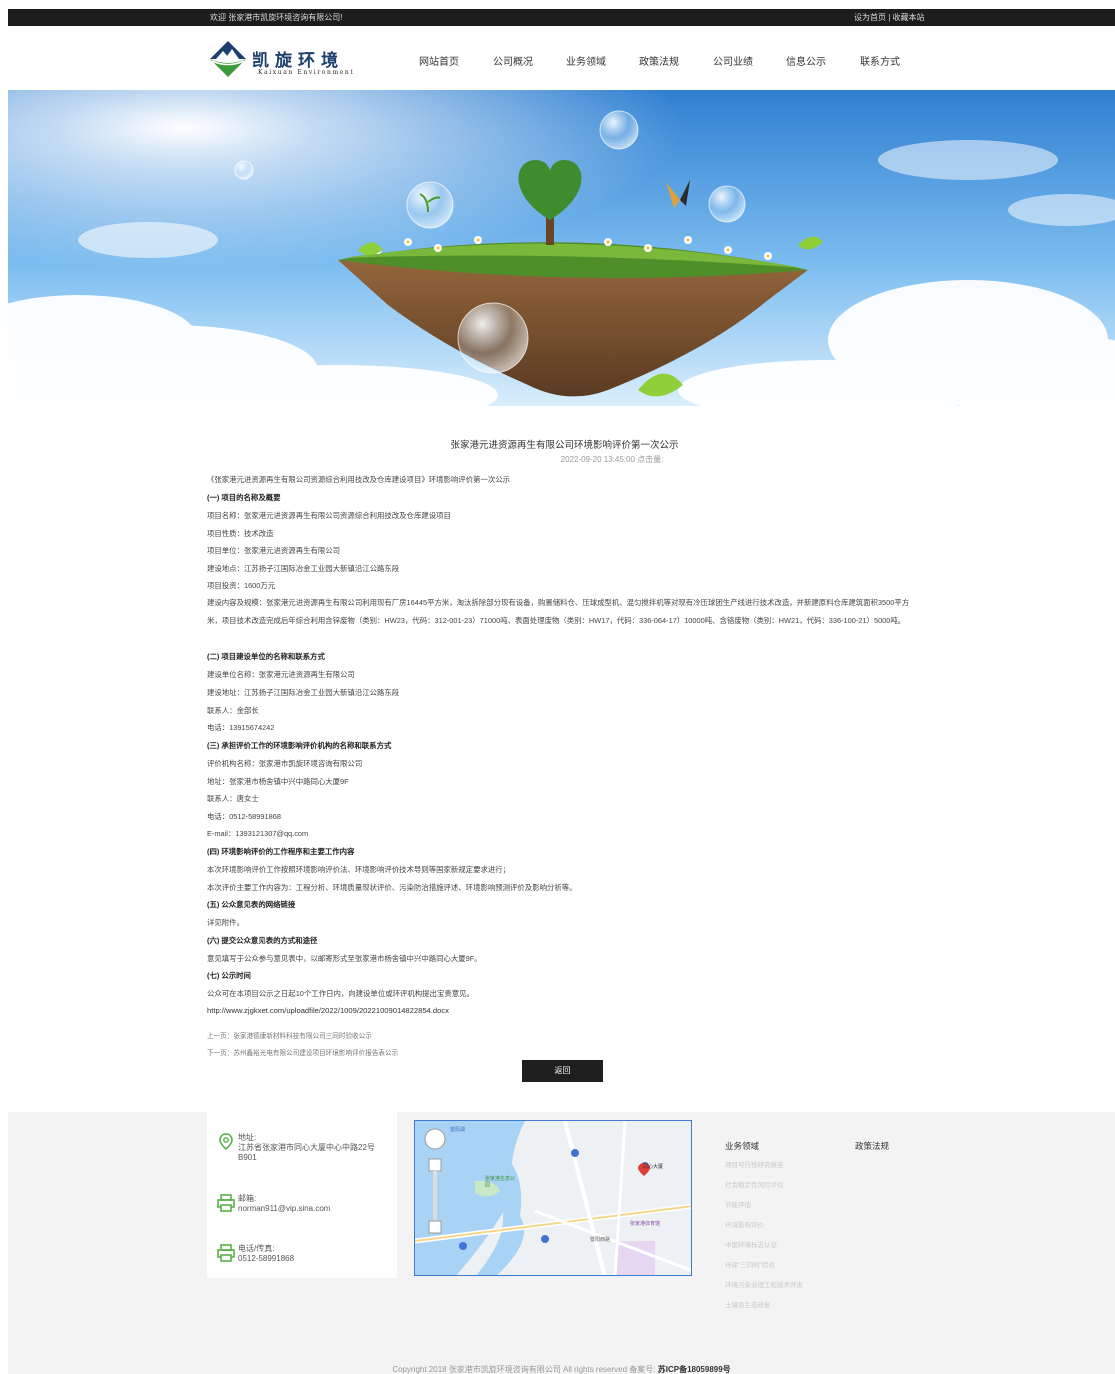 The width and height of the screenshot is (1115, 1374). Describe the element at coordinates (694, 1369) in the screenshot. I see `icp-number: 苏ICP备18059899号` at that location.